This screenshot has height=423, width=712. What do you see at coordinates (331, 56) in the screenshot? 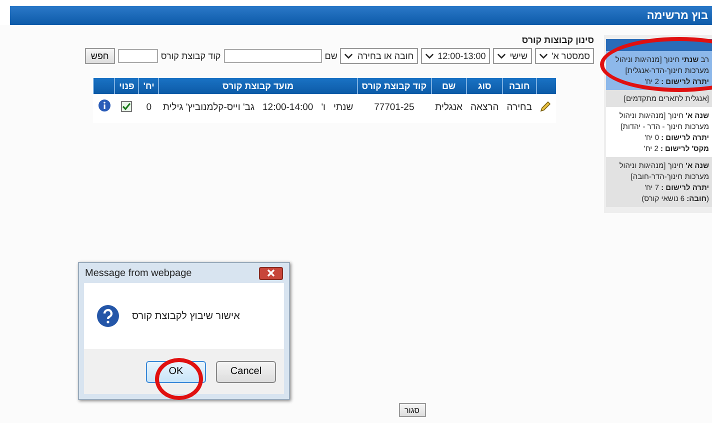
I see `name-label: שם` at bounding box center [331, 56].